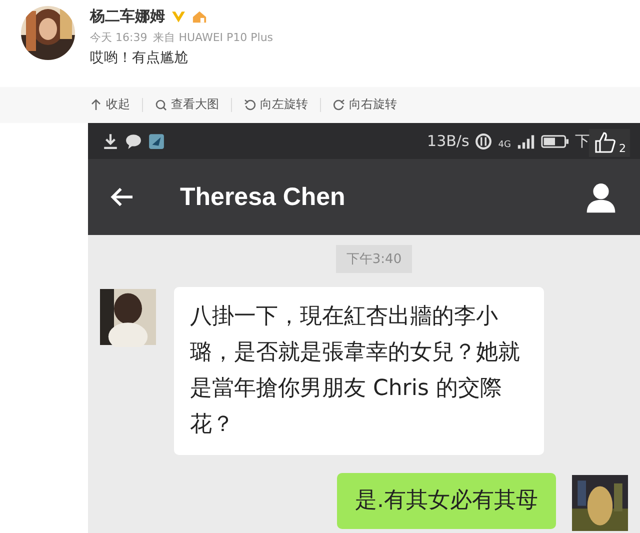 The width and height of the screenshot is (640, 533). I want to click on app-icon, so click(156, 141).